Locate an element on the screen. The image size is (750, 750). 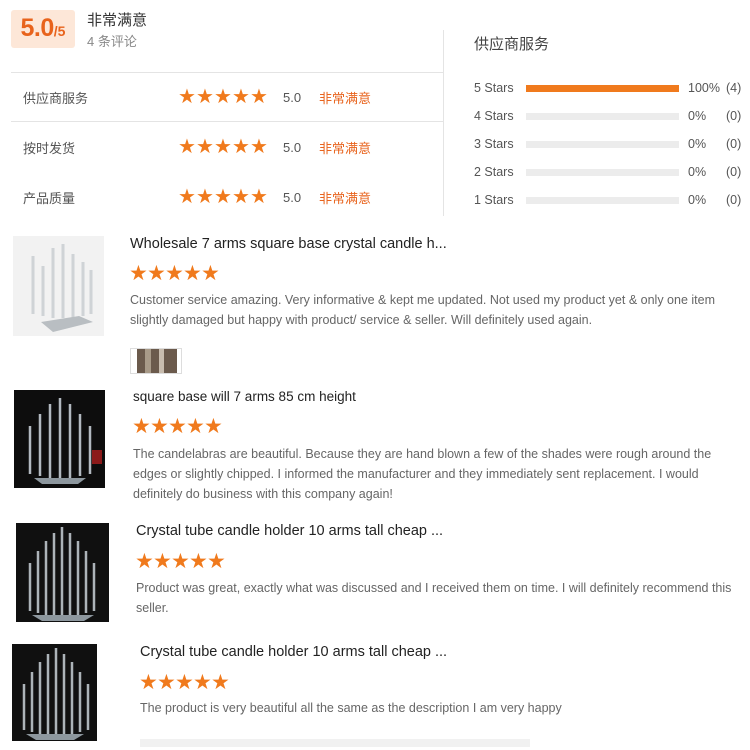
star-level-label: 1 Stars is located at coordinates (494, 200).